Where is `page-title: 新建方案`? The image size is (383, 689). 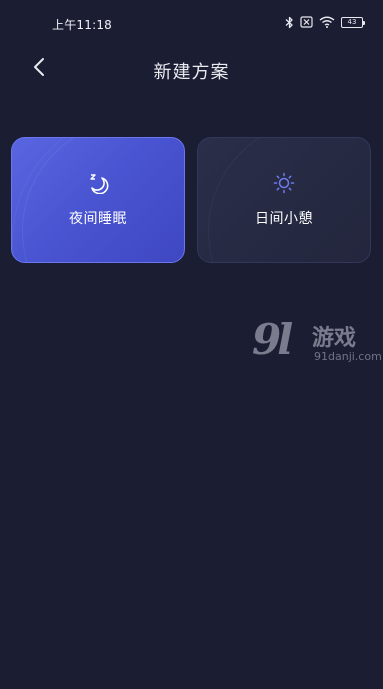
page-title: 新建方案 is located at coordinates (191, 72).